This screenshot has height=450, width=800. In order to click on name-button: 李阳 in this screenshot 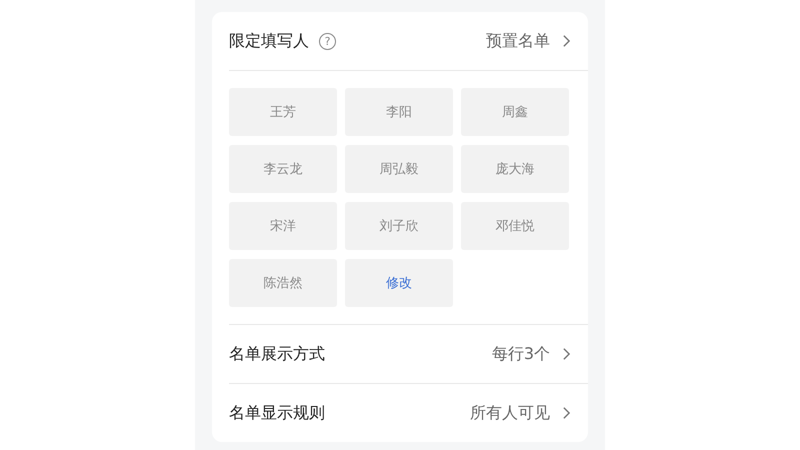, I will do `click(399, 112)`.